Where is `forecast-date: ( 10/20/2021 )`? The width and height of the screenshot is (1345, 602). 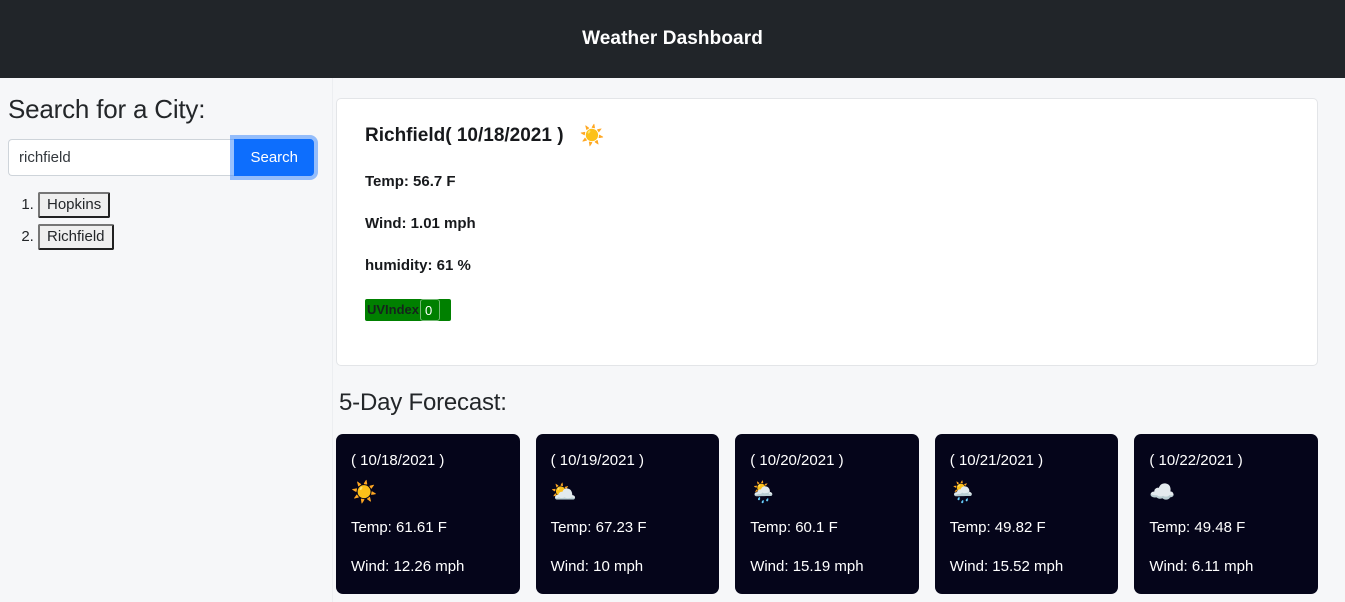
forecast-date: ( 10/20/2021 ) is located at coordinates (797, 460).